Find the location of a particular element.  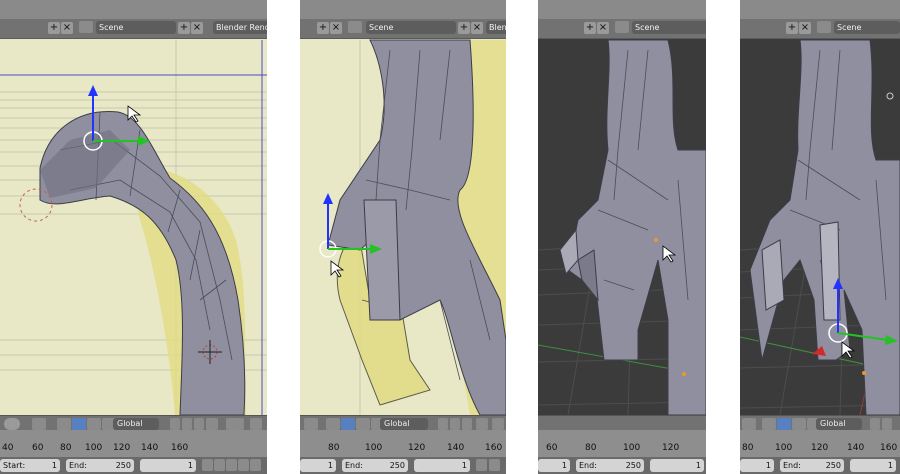

start-field: Start: 1 is located at coordinates (30, 465).